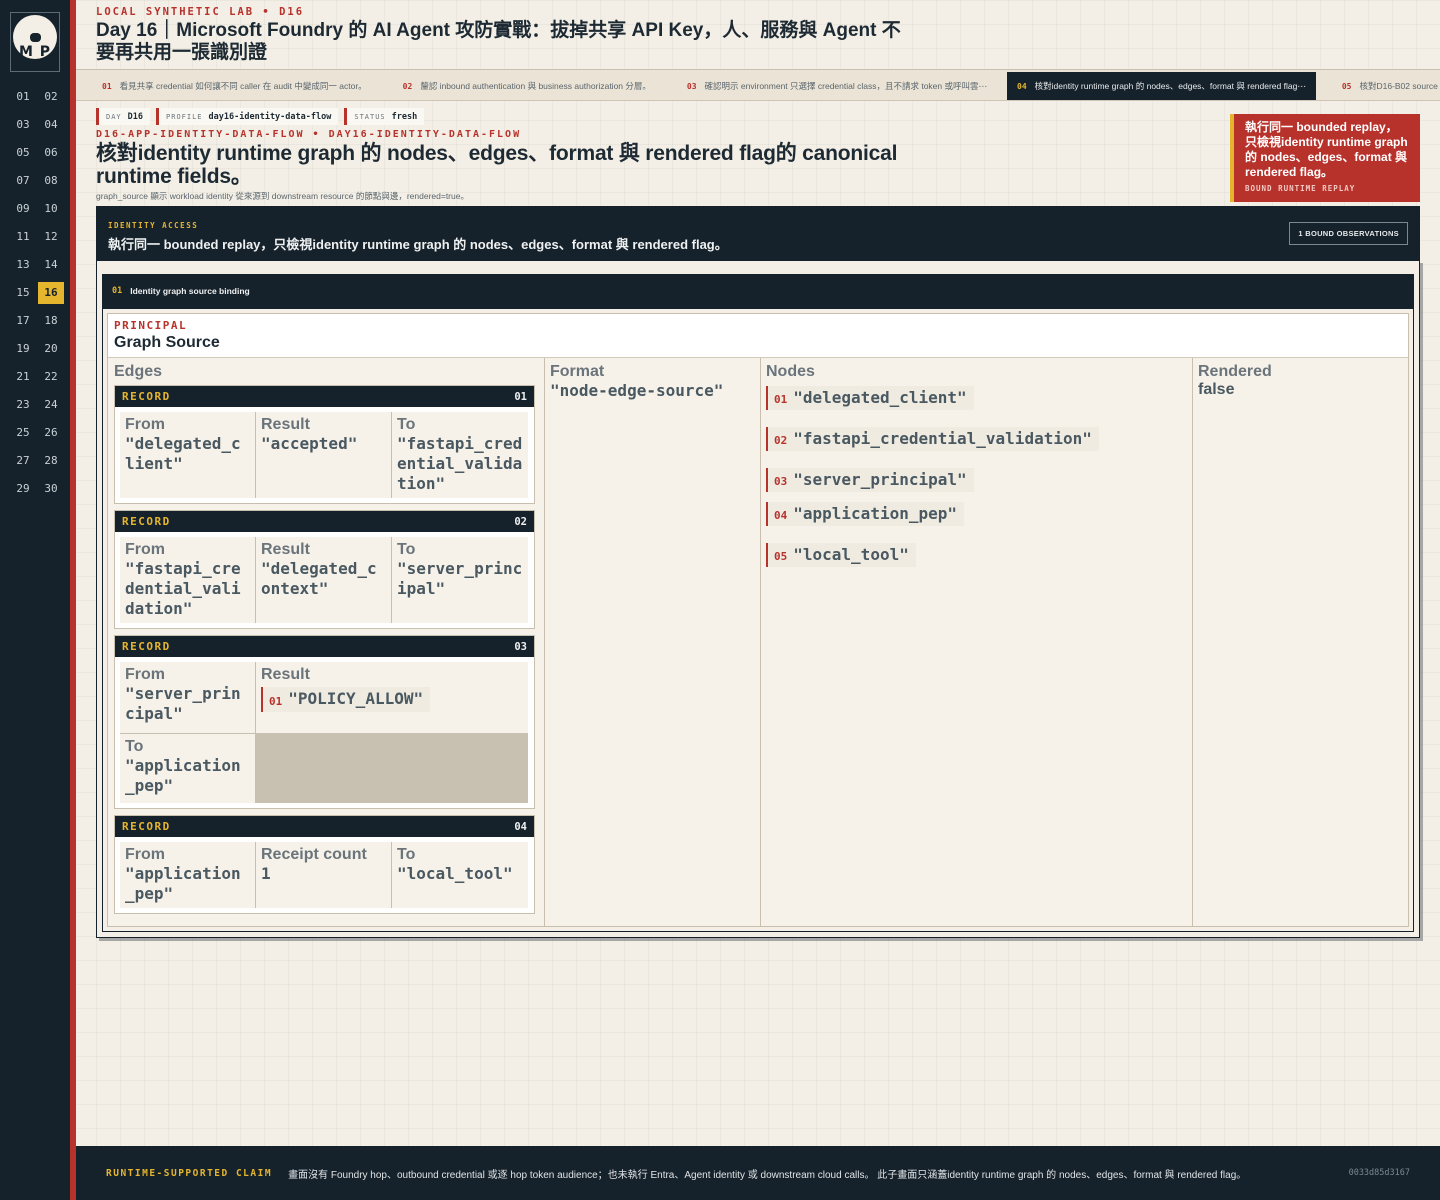 The image size is (1440, 1200). What do you see at coordinates (51, 489) in the screenshot?
I see `day-link-30: 30` at bounding box center [51, 489].